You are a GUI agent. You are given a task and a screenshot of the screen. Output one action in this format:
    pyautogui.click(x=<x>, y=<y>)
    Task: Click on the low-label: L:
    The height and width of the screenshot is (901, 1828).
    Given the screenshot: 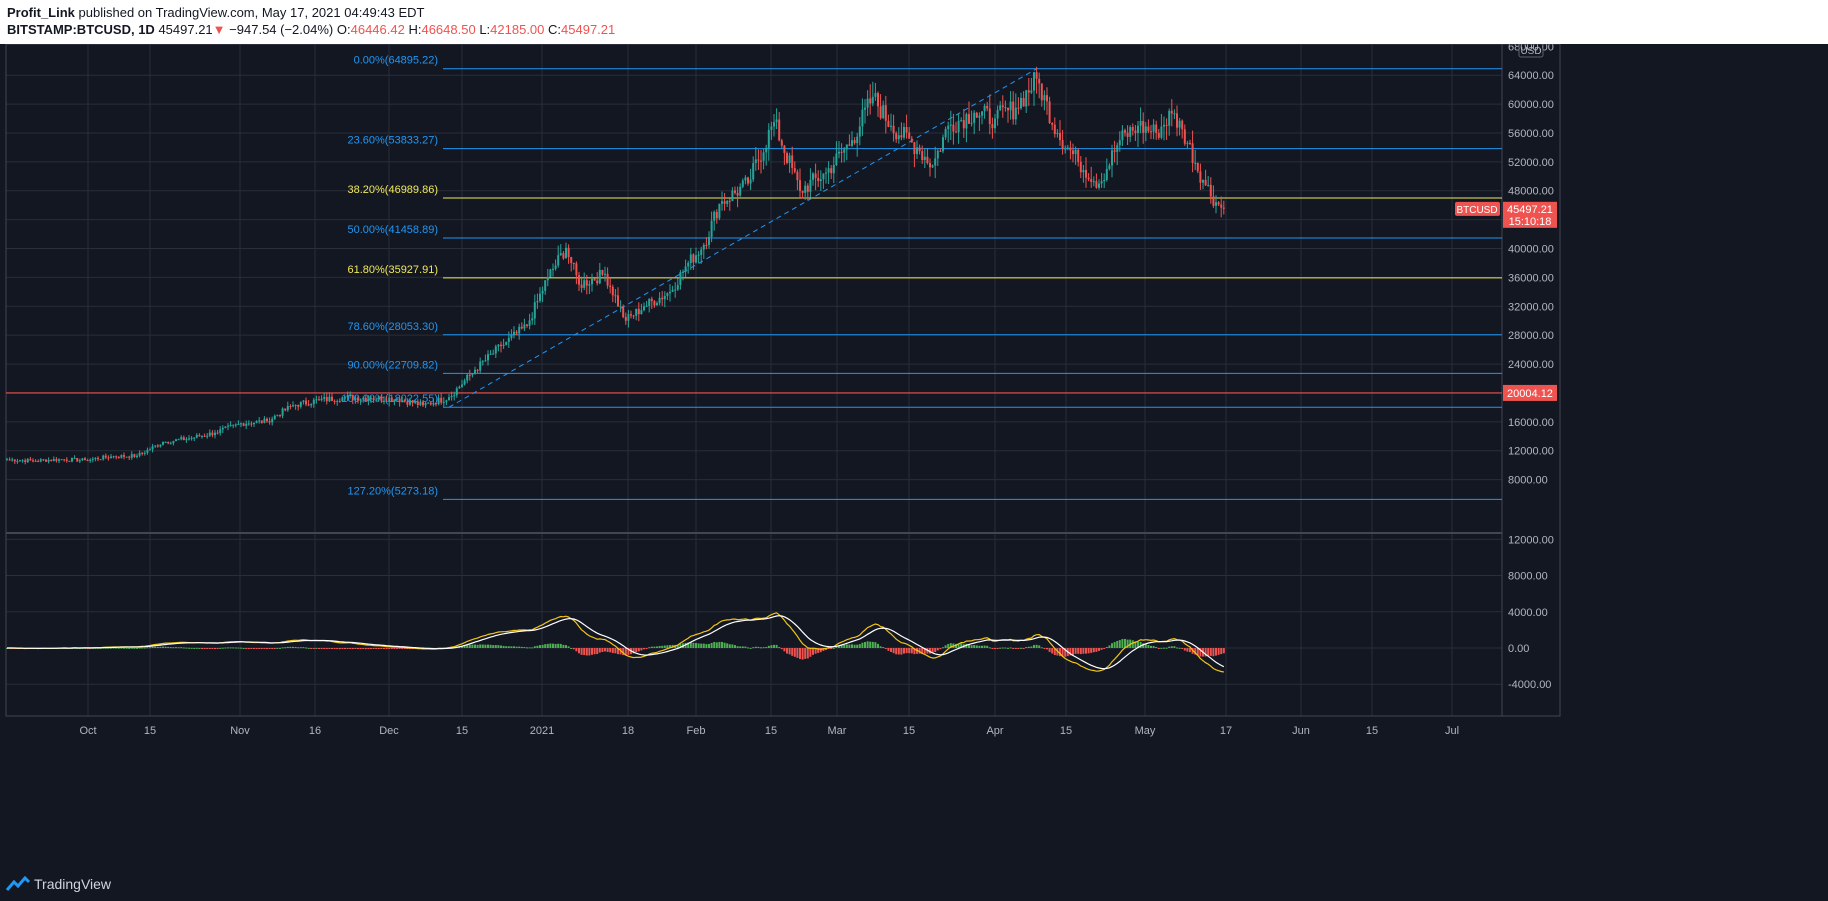 What is the action you would take?
    pyautogui.click(x=485, y=29)
    